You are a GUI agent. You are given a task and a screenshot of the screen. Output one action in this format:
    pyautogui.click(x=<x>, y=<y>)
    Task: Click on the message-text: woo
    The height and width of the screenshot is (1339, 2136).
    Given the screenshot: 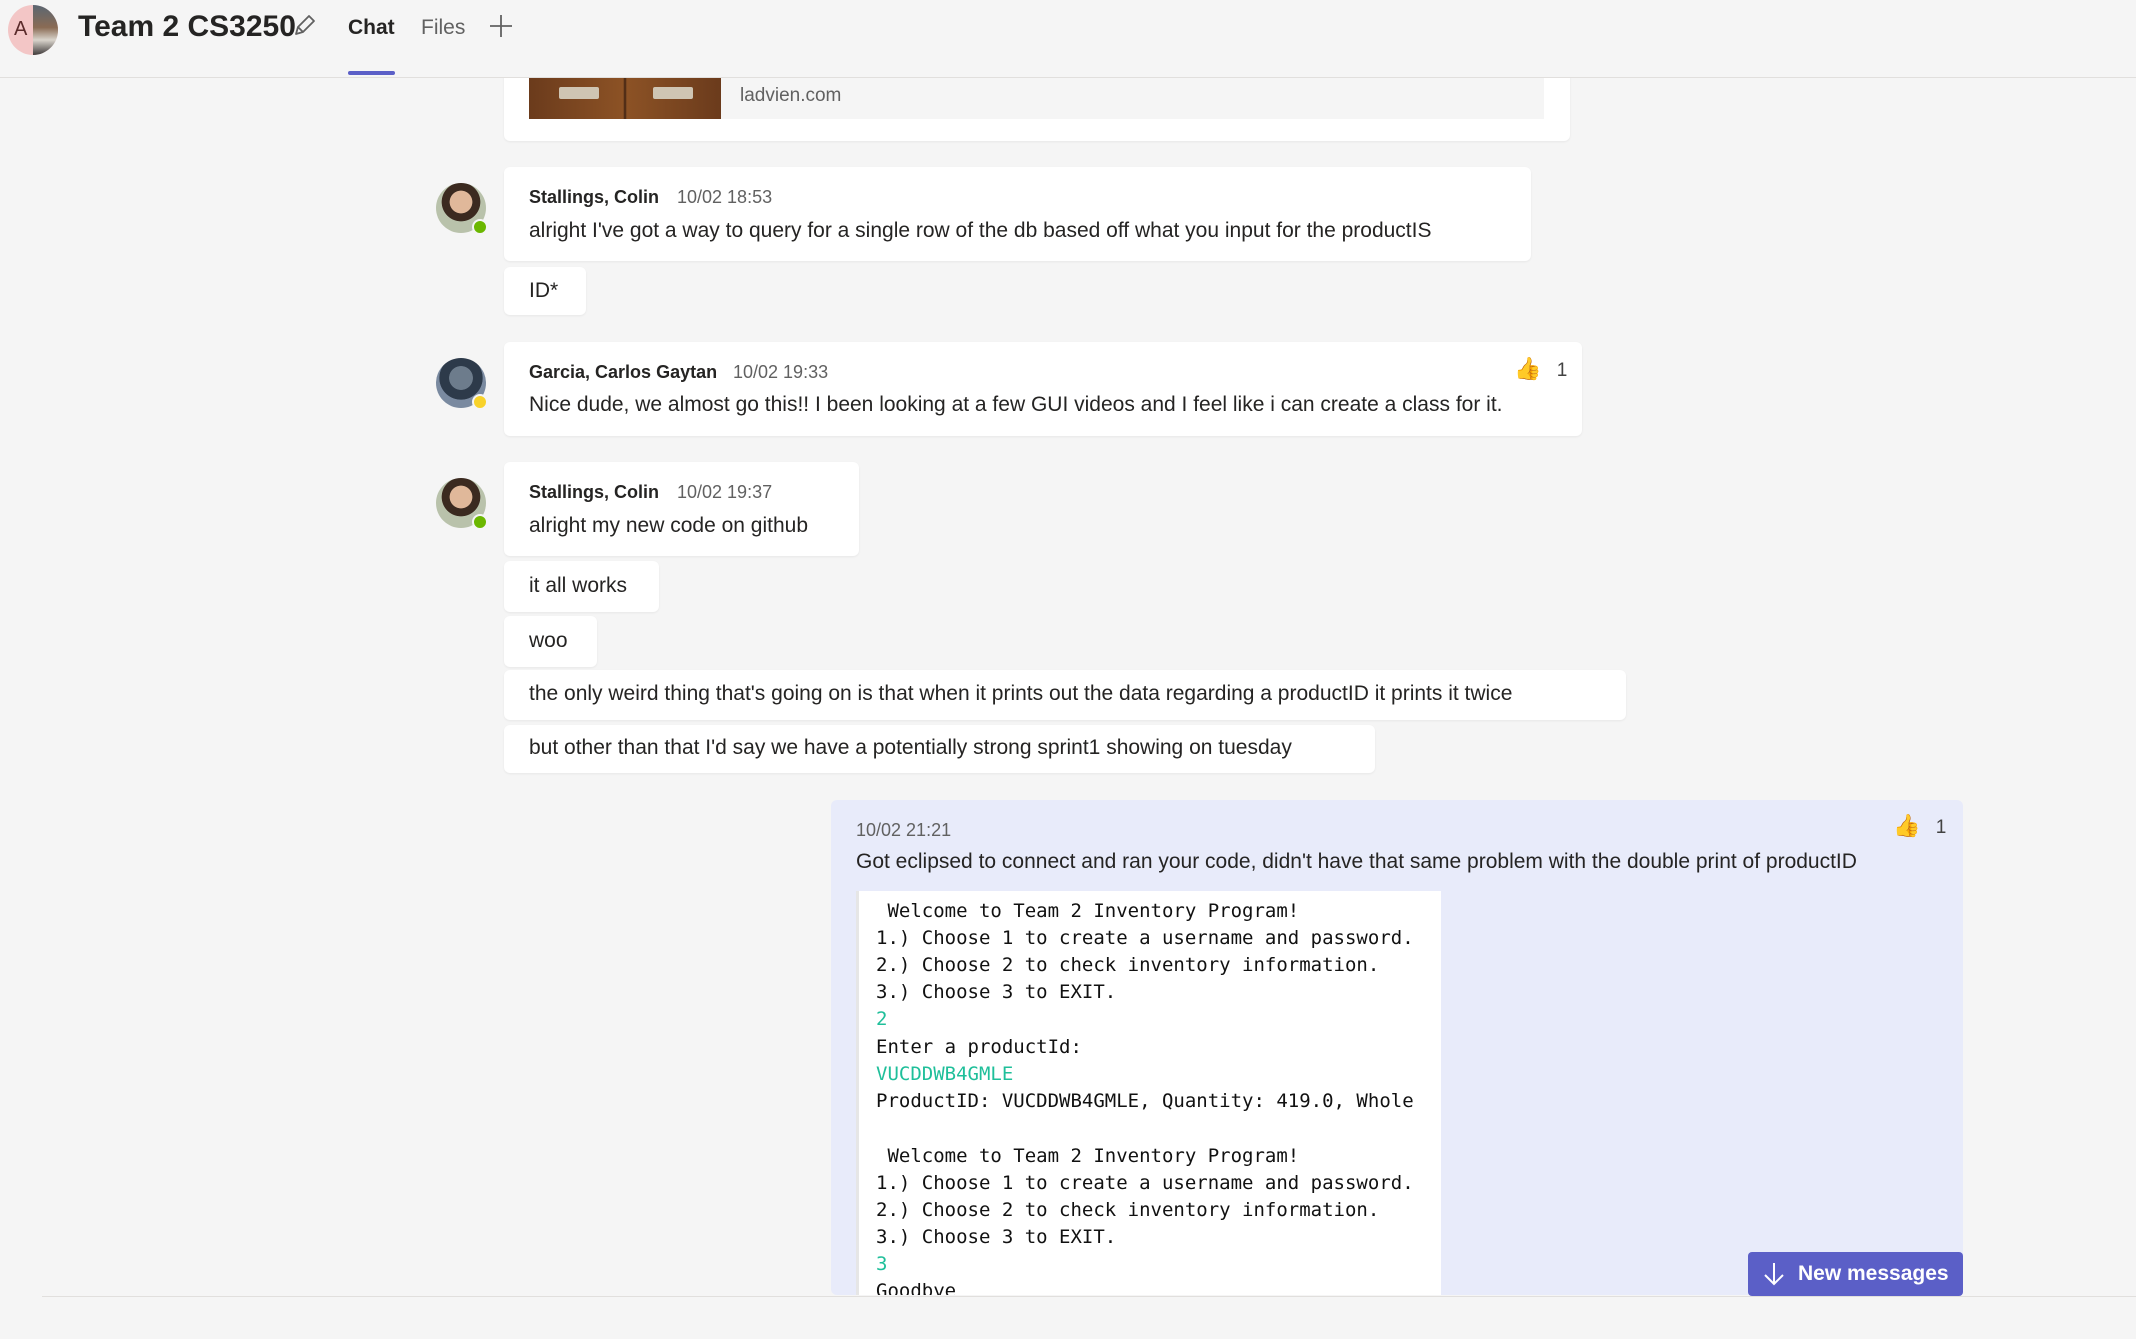 What is the action you would take?
    pyautogui.click(x=548, y=640)
    